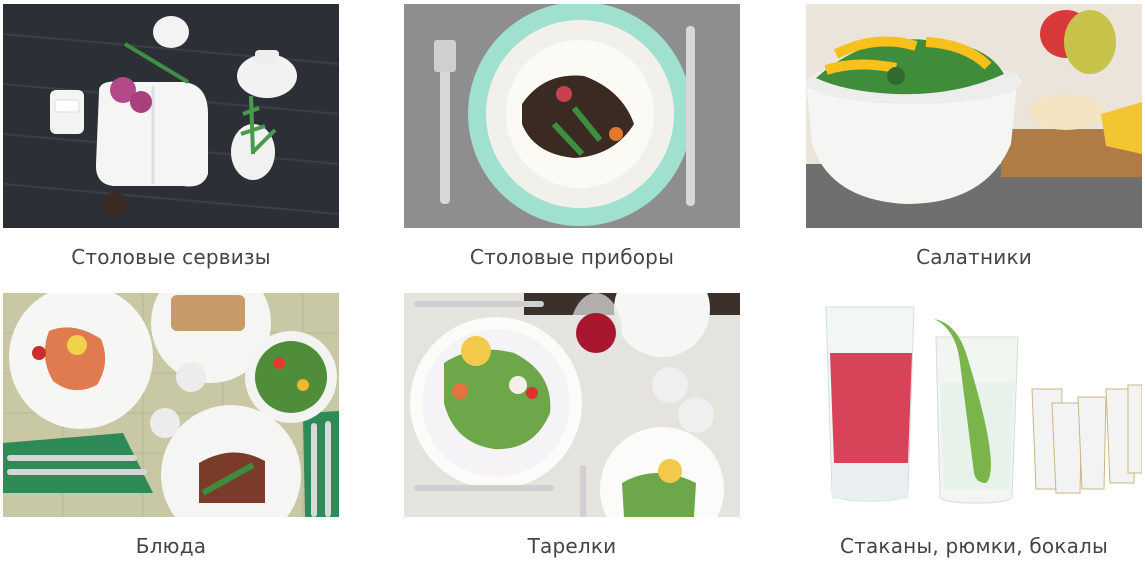 The width and height of the screenshot is (1145, 565). I want to click on category-card-serving-platters: Блюда, so click(171, 425).